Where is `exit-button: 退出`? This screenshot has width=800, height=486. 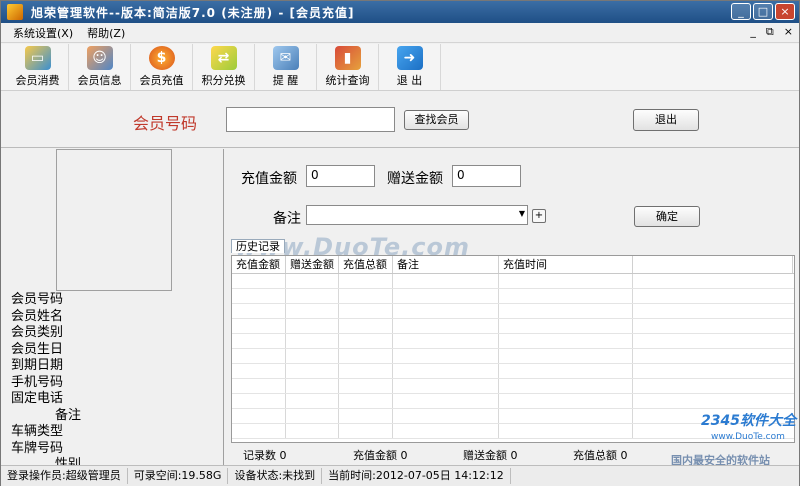
exit-button: 退出 is located at coordinates (666, 120).